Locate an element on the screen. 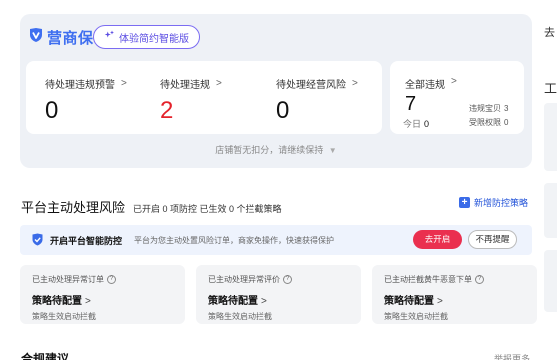 The width and height of the screenshot is (557, 360). total-violations-card: 全部违规 > 7 今日 0 违规宝贝 3 受限权限 0 is located at coordinates (457, 97).